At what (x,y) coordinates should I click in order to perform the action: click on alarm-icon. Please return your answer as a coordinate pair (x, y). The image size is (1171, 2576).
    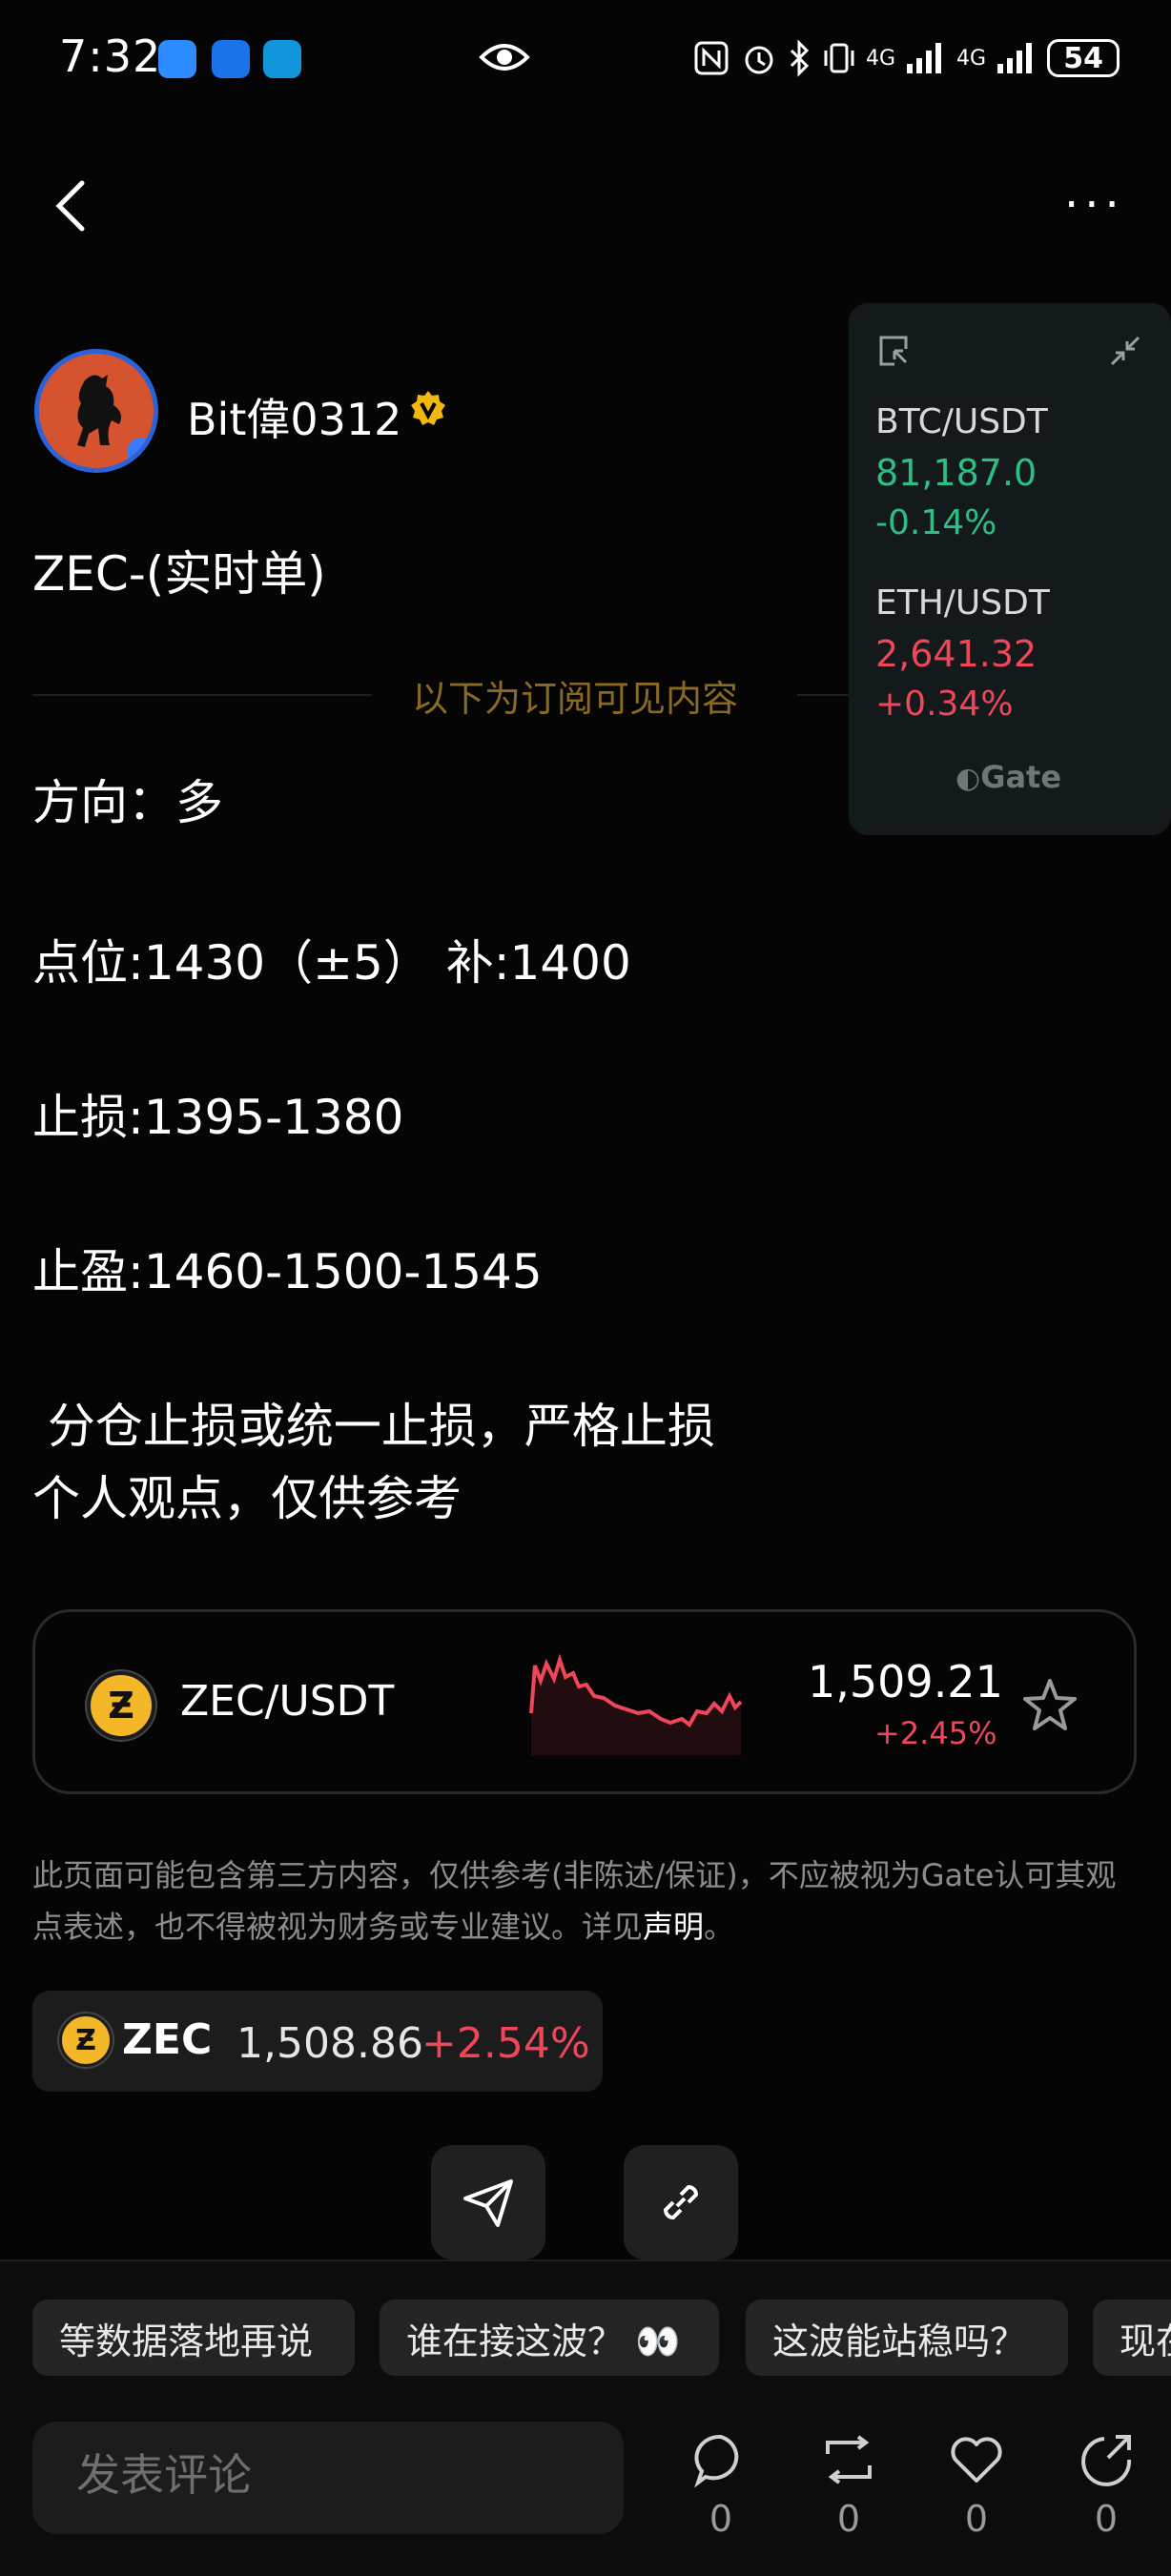
    Looking at the image, I should click on (759, 60).